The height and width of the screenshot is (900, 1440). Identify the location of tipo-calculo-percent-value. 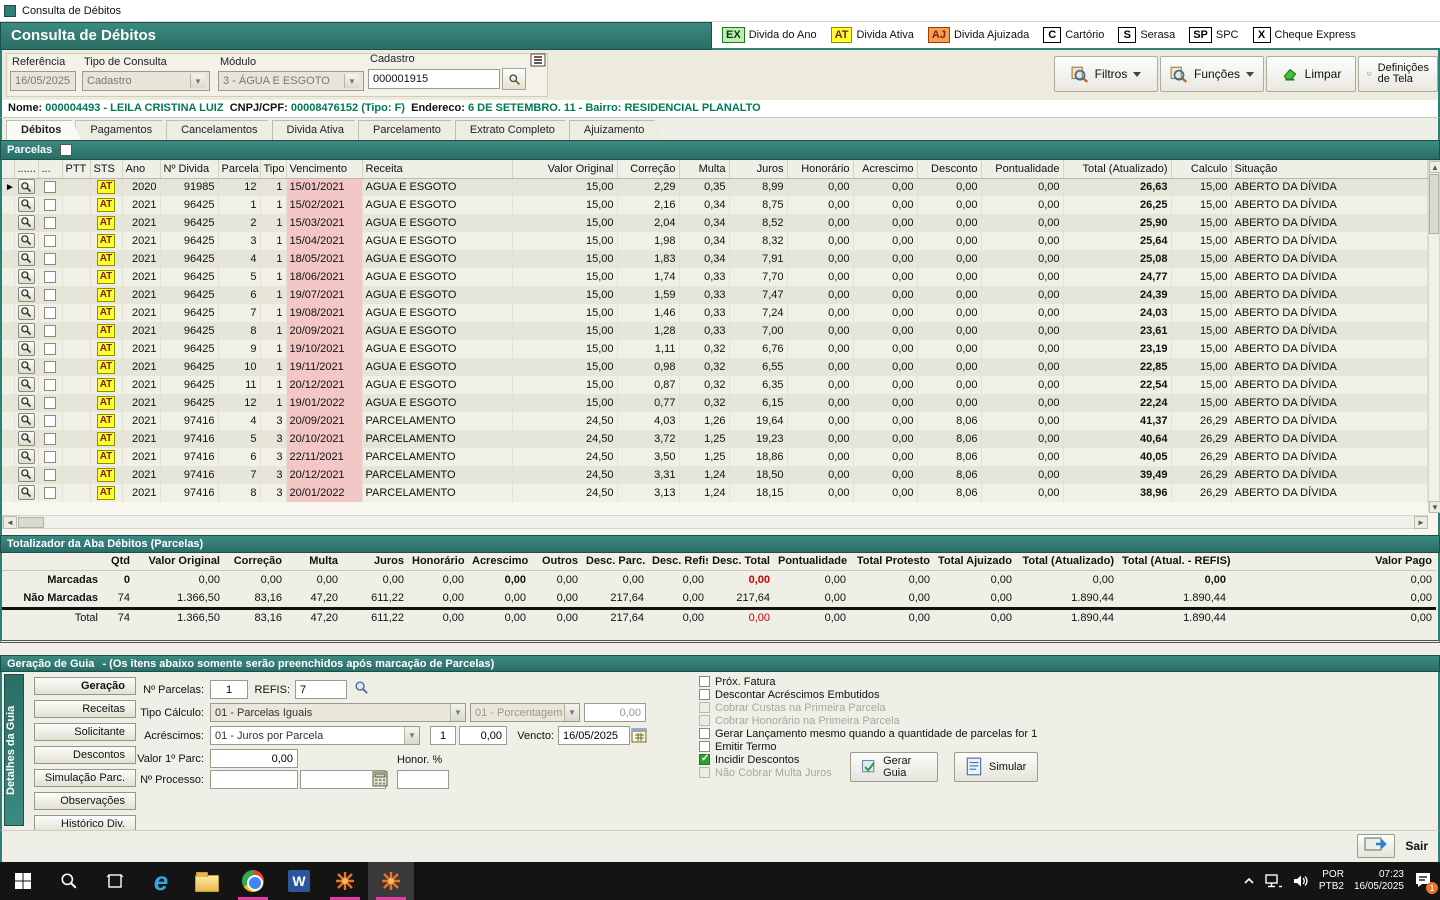
(615, 712).